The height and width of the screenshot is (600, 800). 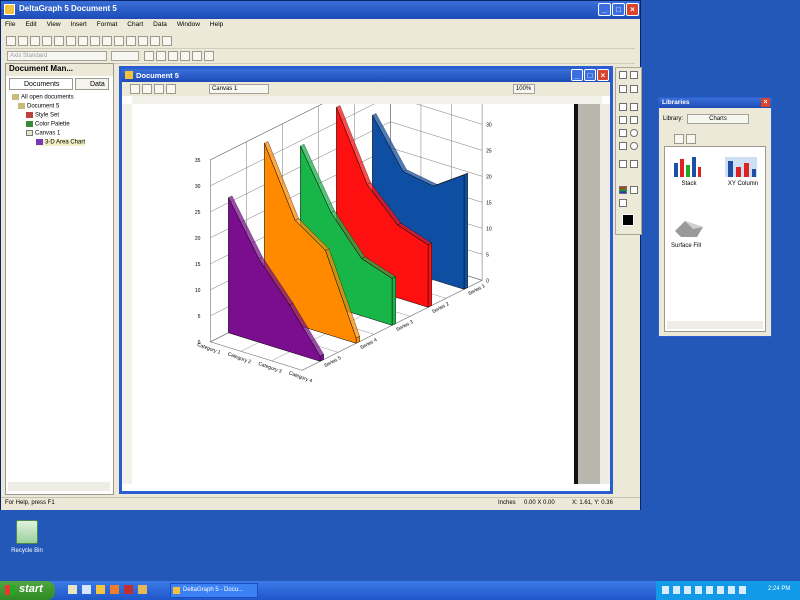 I want to click on zoom-tool-icon, so click(x=634, y=75).